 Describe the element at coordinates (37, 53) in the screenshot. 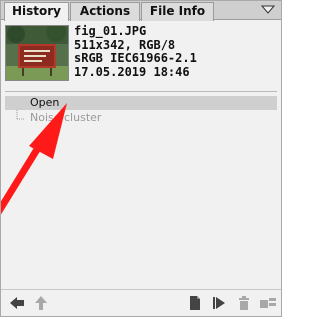

I see `thumbnail-image` at that location.